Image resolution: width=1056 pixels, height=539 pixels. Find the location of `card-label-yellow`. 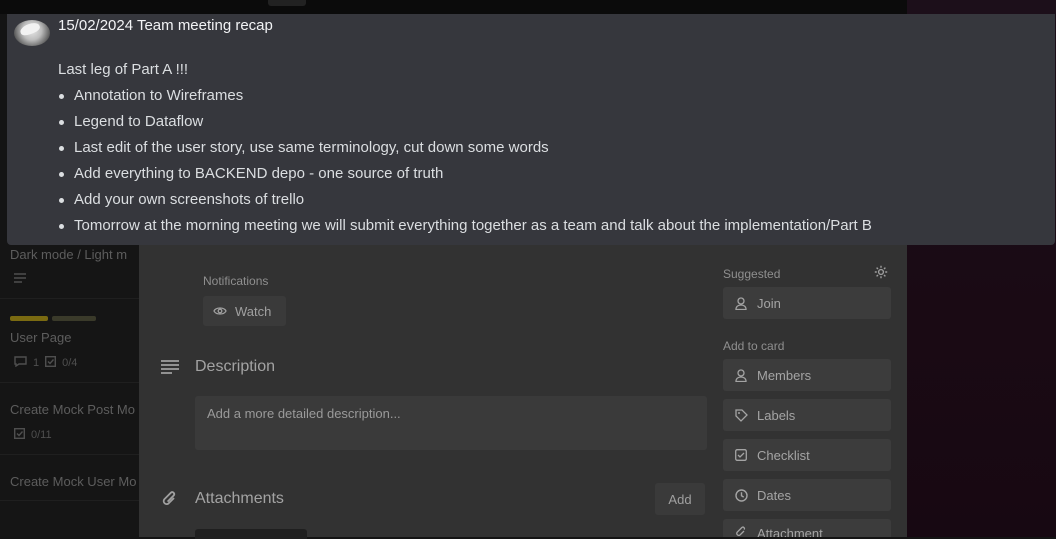

card-label-yellow is located at coordinates (29, 318).